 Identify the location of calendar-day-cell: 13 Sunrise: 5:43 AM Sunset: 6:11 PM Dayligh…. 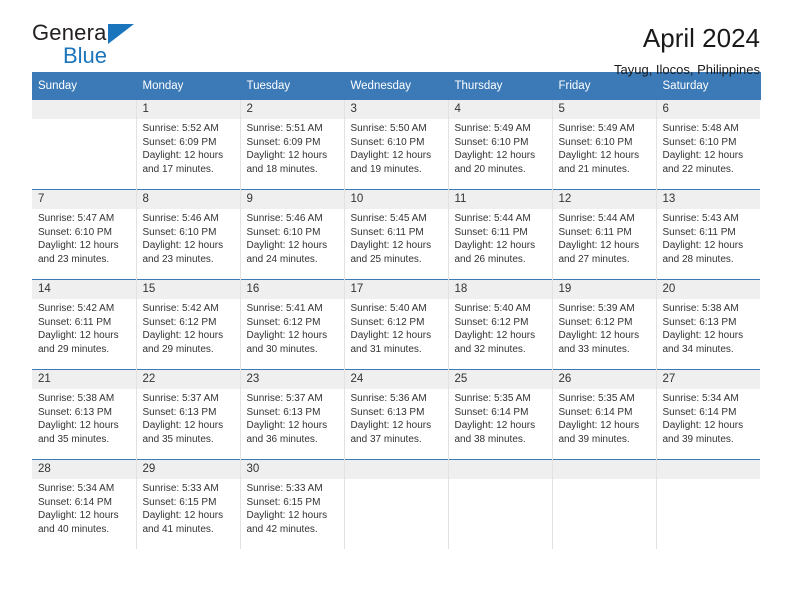
(708, 234).